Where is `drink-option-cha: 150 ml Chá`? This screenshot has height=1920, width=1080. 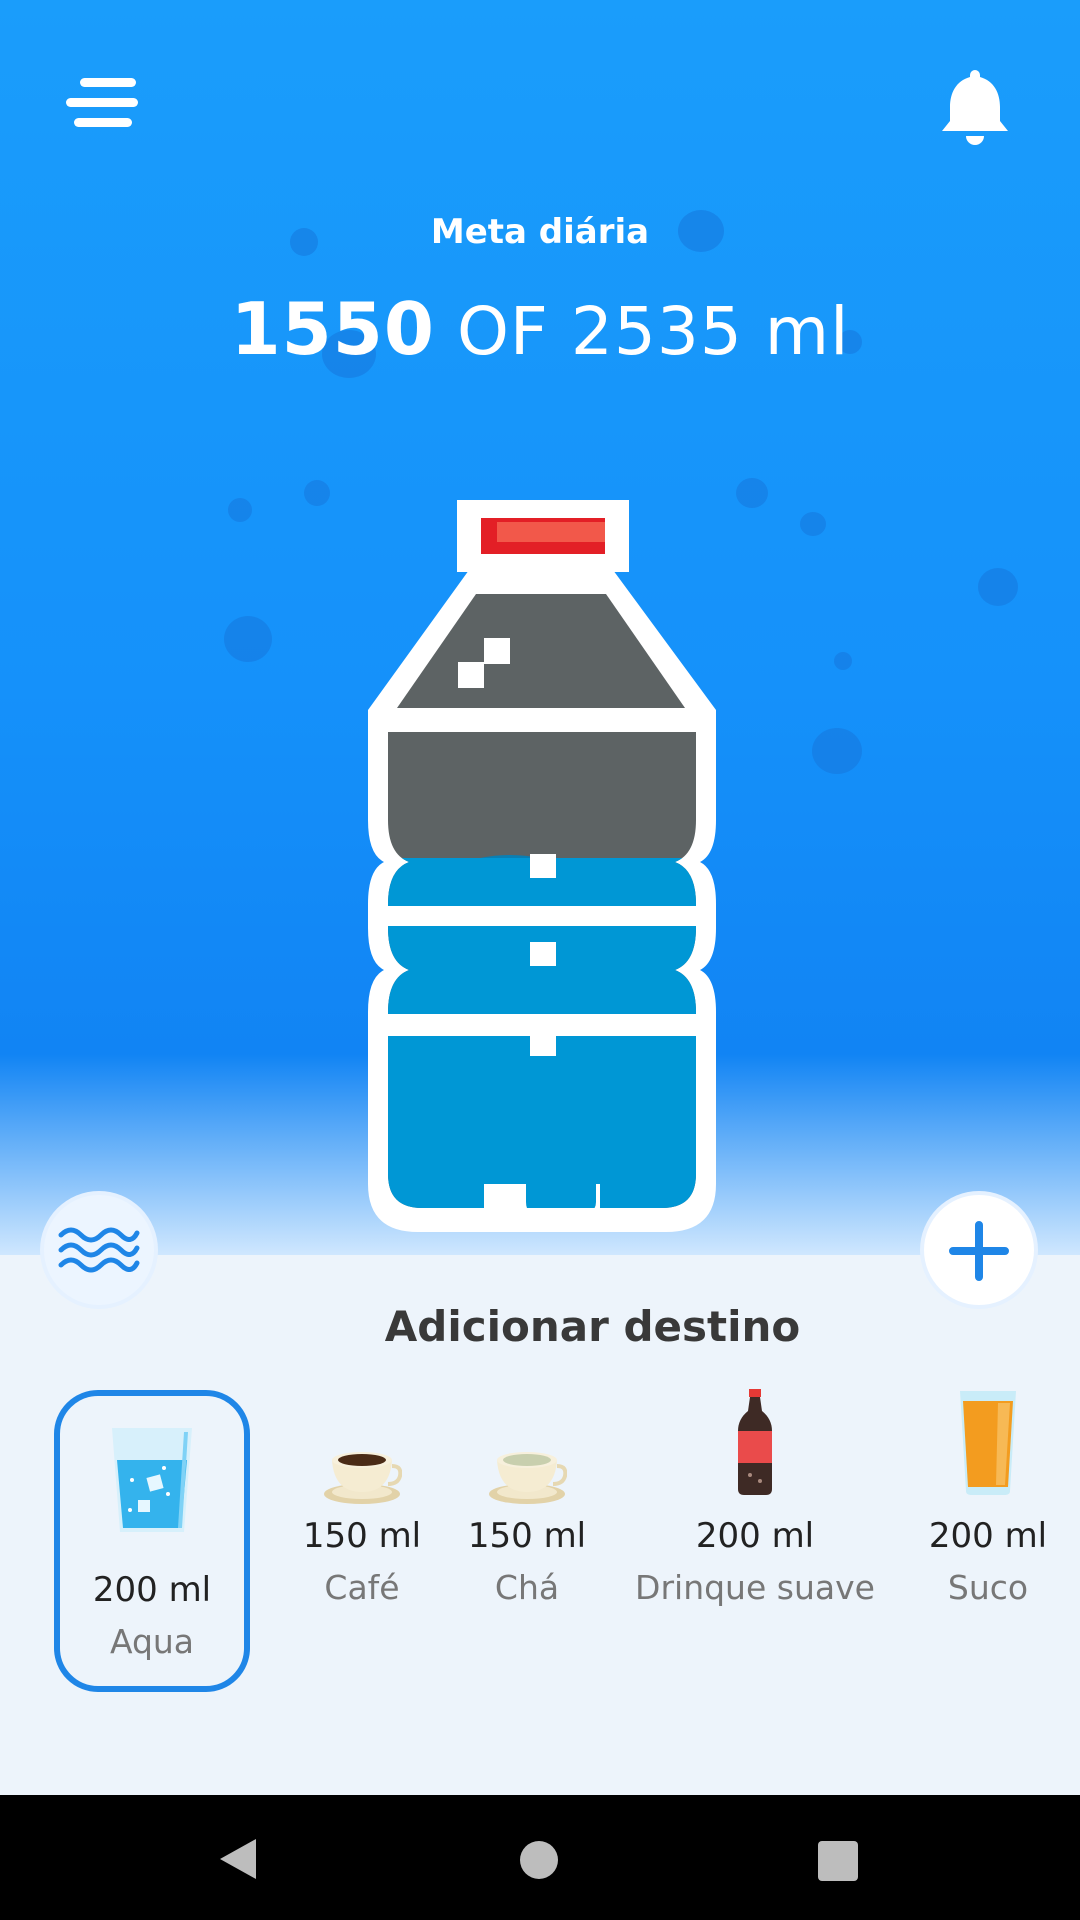 drink-option-cha: 150 ml Chá is located at coordinates (527, 1520).